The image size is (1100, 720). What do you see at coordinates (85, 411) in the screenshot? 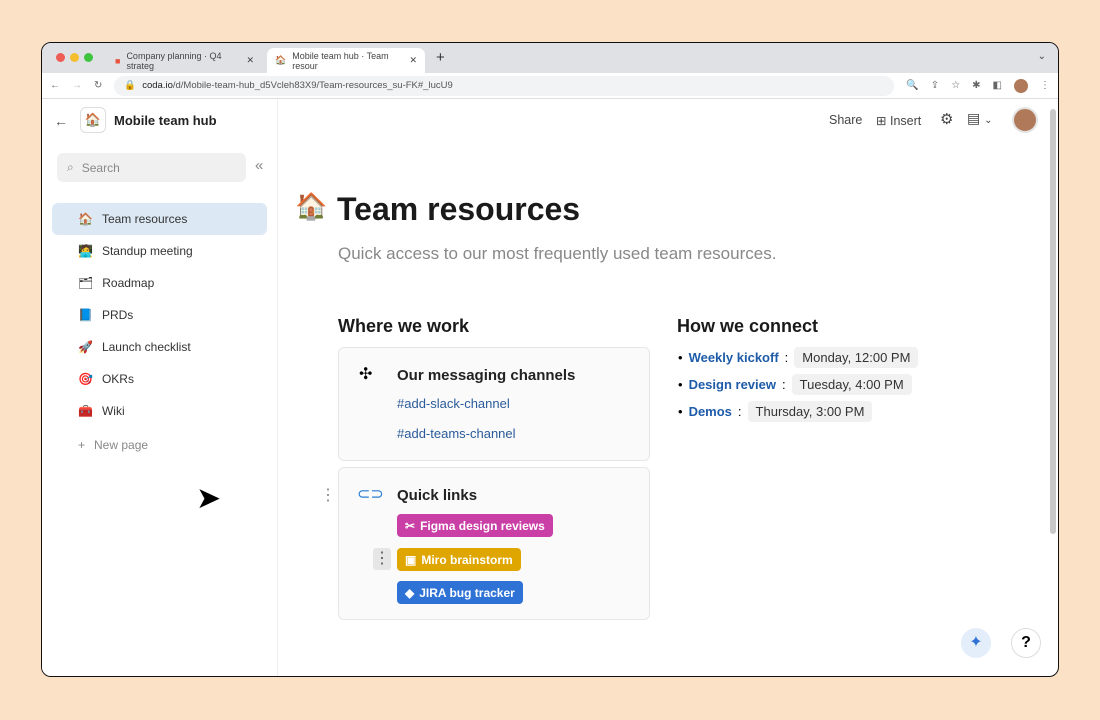
I see `toolbox-icon: 🧰` at bounding box center [85, 411].